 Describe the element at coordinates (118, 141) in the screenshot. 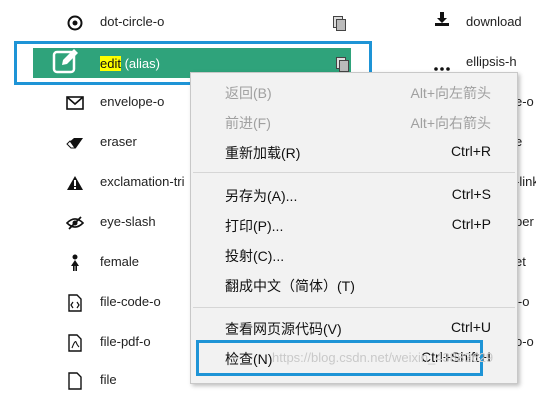

I see `list-item-label: eraser` at that location.